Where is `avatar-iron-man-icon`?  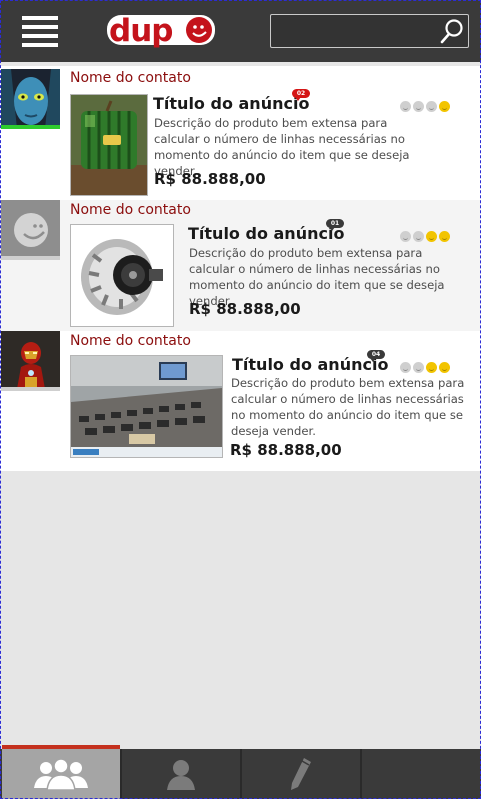
avatar-iron-man-icon is located at coordinates (30, 361).